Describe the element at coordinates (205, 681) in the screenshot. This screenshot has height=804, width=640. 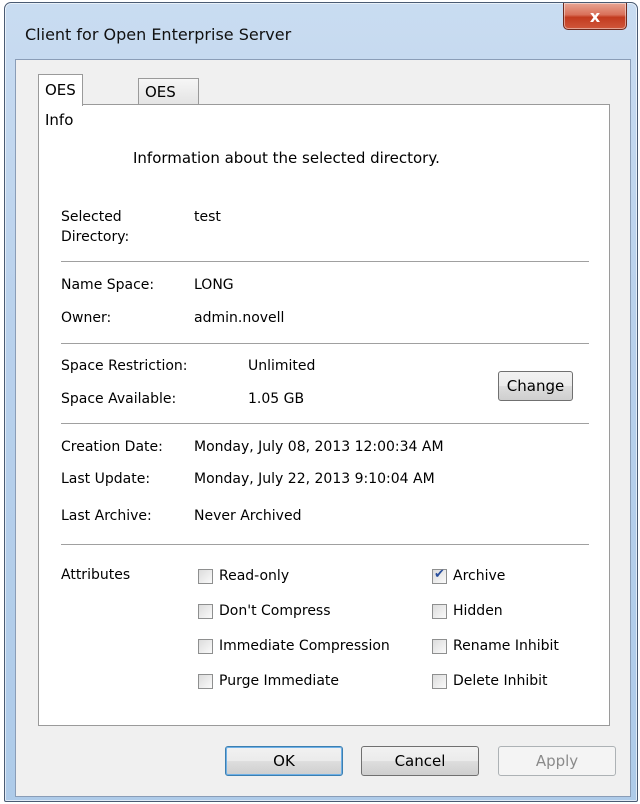
I see `purge-immediate-checkbox-box` at that location.